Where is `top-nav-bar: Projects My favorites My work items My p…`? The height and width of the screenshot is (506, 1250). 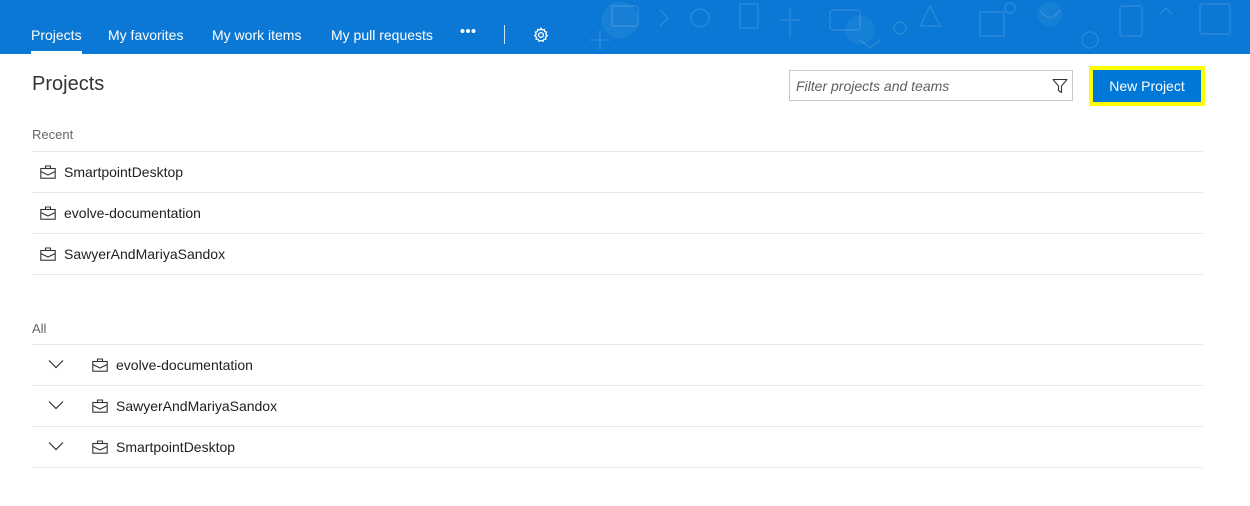 top-nav-bar: Projects My favorites My work items My p… is located at coordinates (625, 27).